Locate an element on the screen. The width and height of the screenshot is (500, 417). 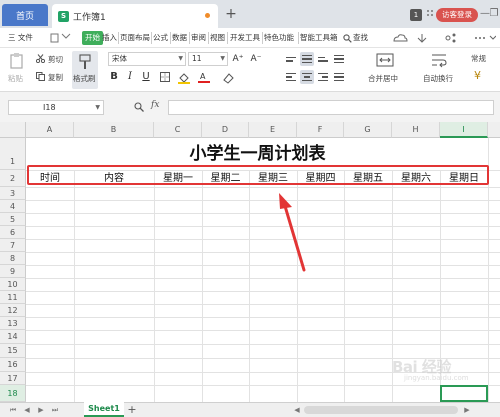
column-header-i: I is located at coordinates (464, 130).